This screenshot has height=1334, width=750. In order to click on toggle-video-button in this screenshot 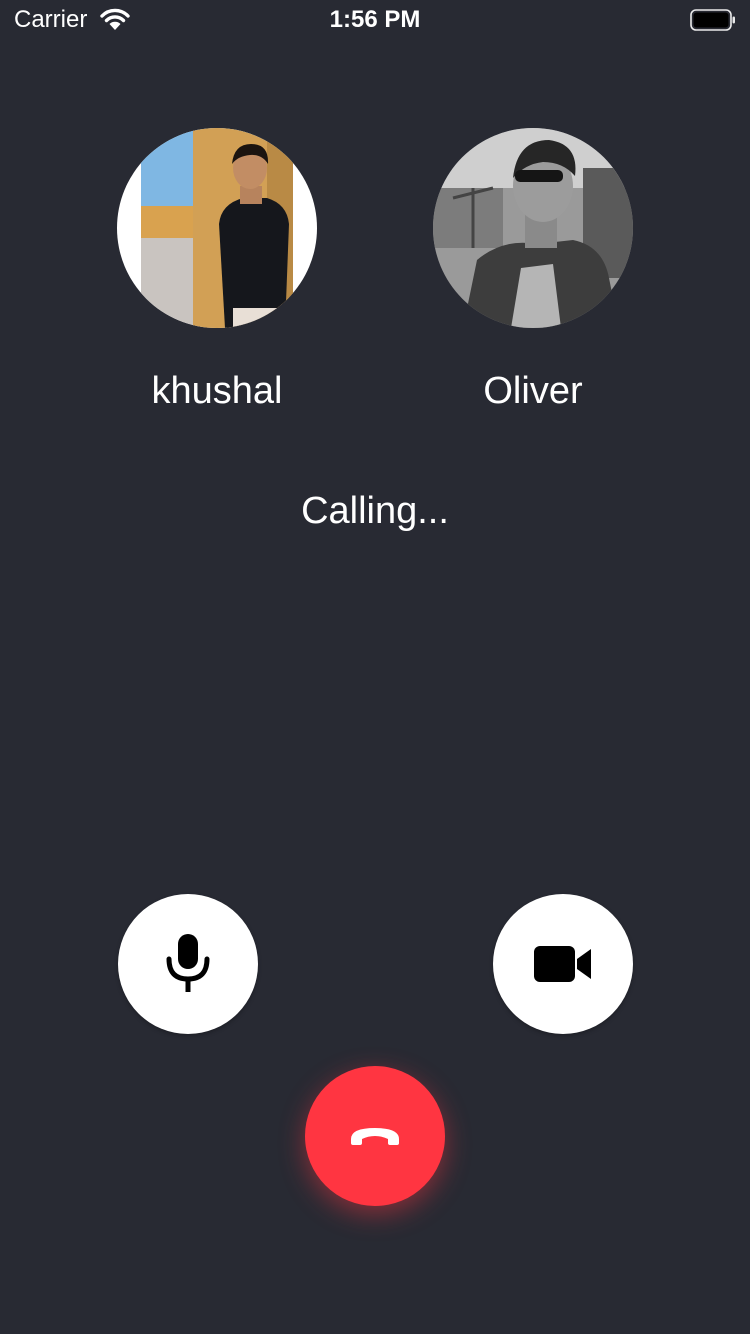, I will do `click(563, 964)`.